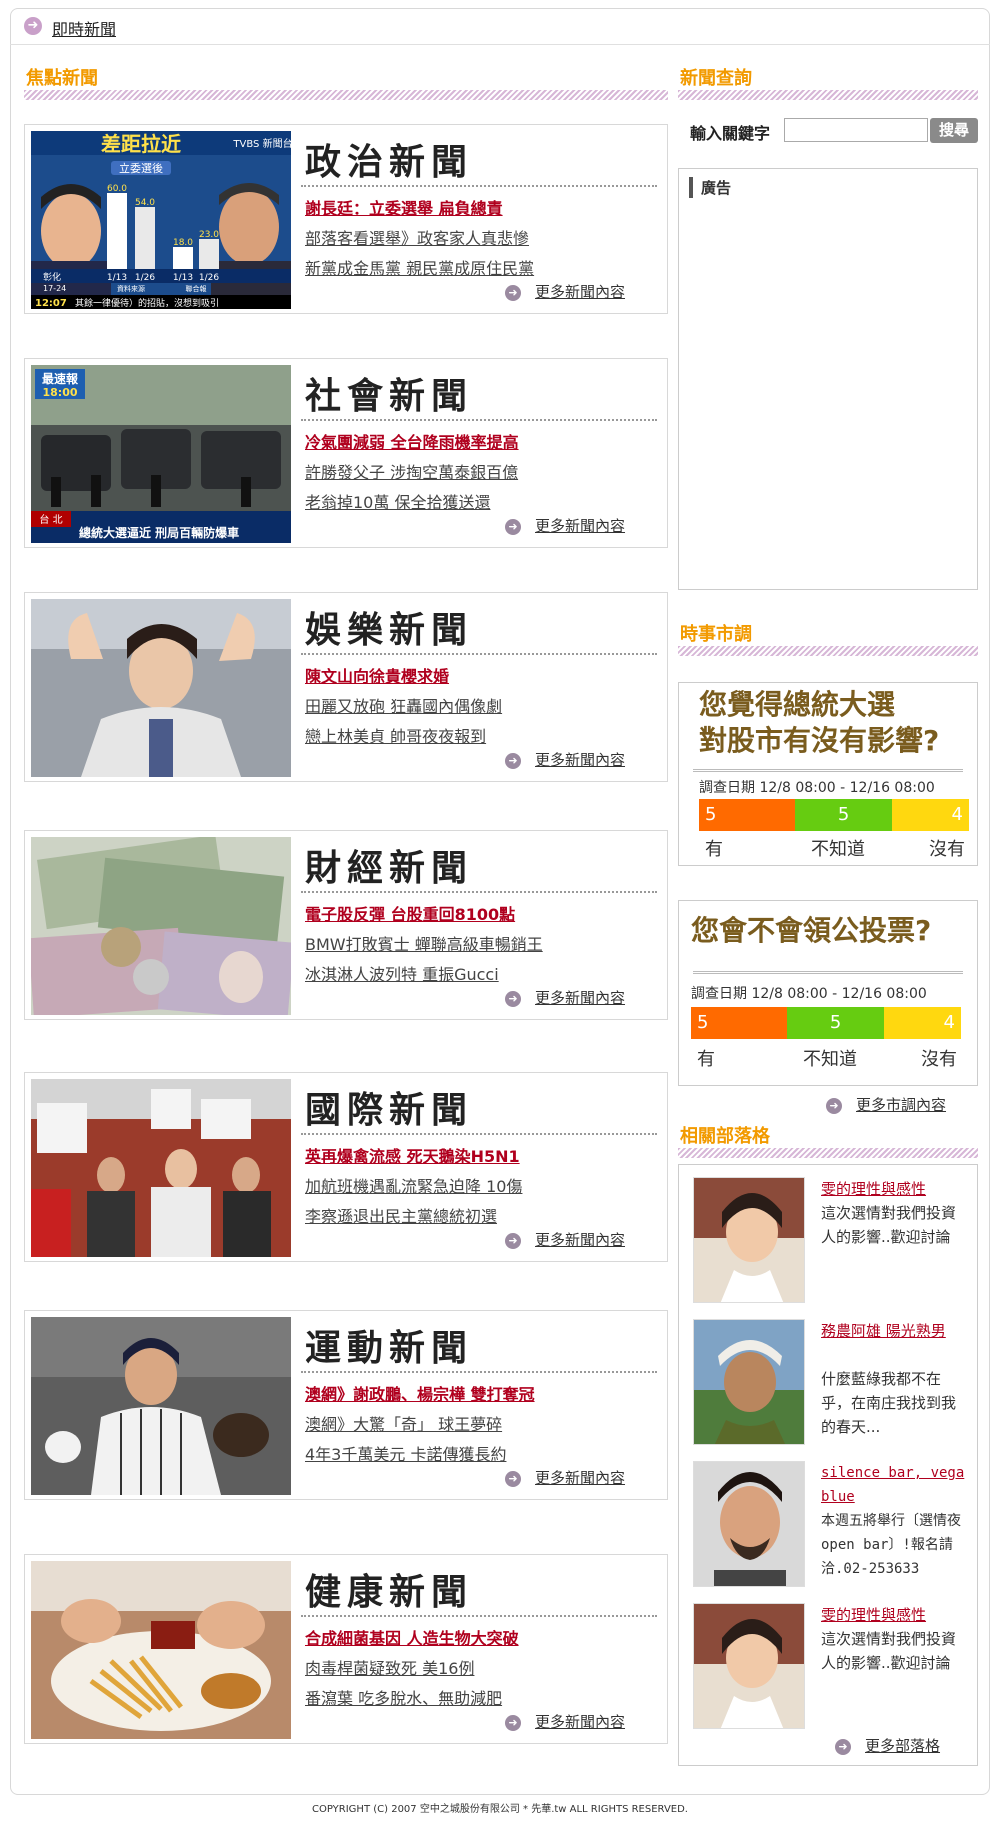 The width and height of the screenshot is (1000, 1821). What do you see at coordinates (500, 26) in the screenshot?
I see `top-bar: ➜ 即時新聞` at bounding box center [500, 26].